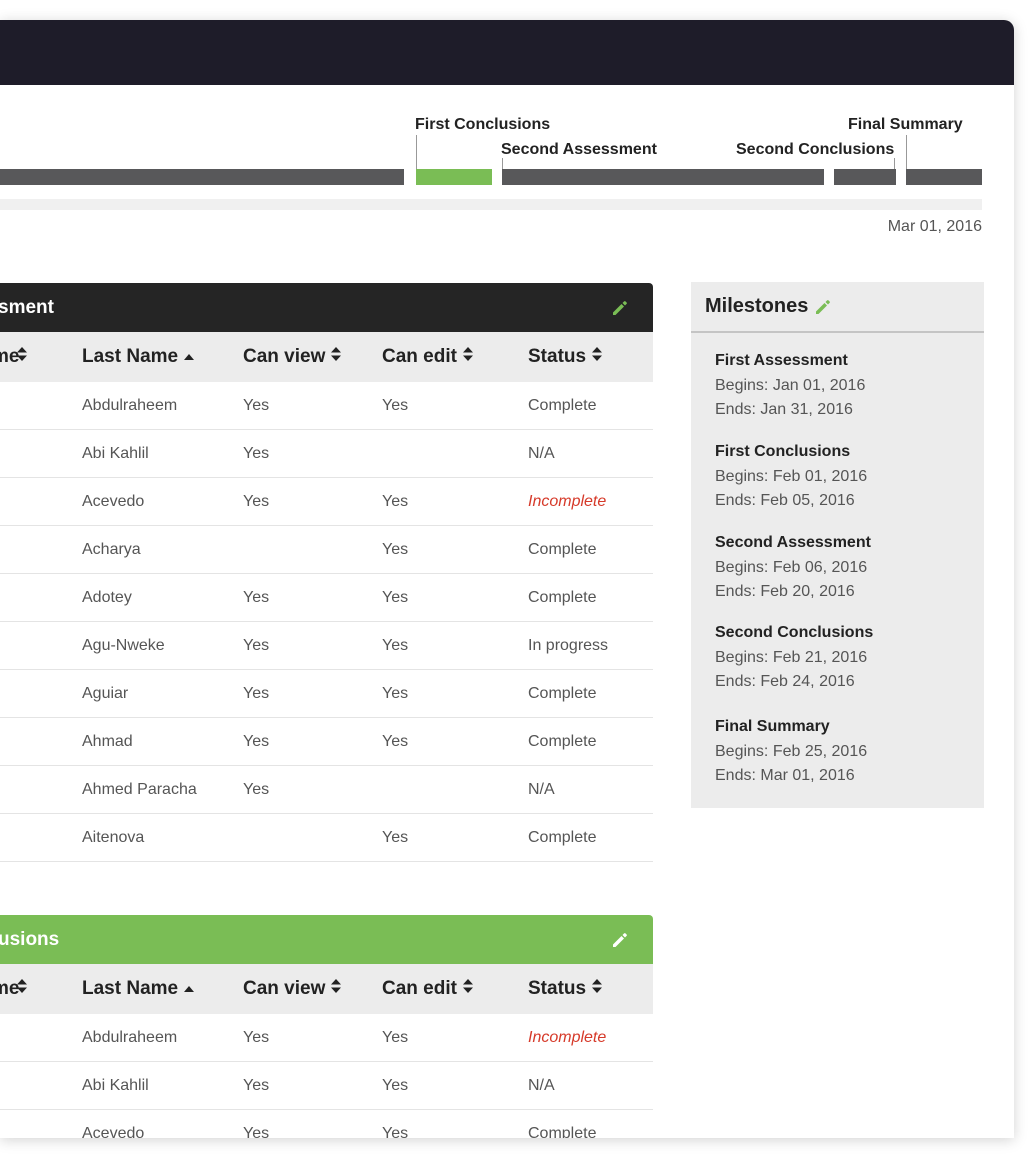 Image resolution: width=1034 pixels, height=1158 pixels. Describe the element at coordinates (162, 837) in the screenshot. I see `last-name-cell: Aitenova` at that location.